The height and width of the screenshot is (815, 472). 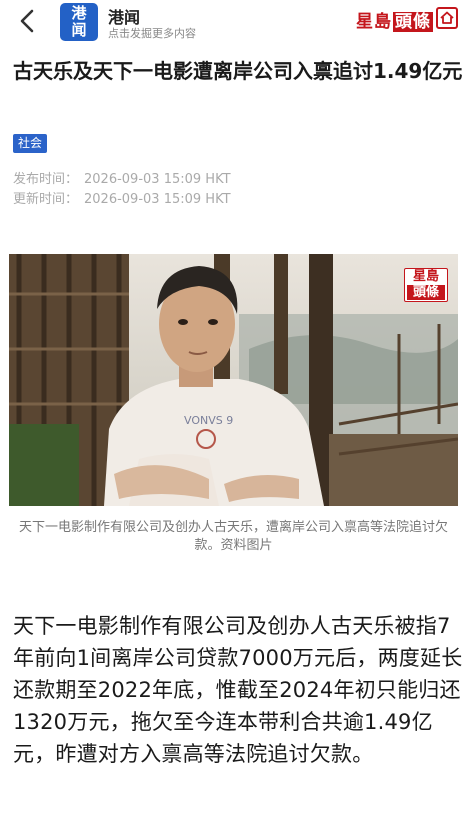 What do you see at coordinates (374, 22) in the screenshot?
I see `brand-part1: 星島` at bounding box center [374, 22].